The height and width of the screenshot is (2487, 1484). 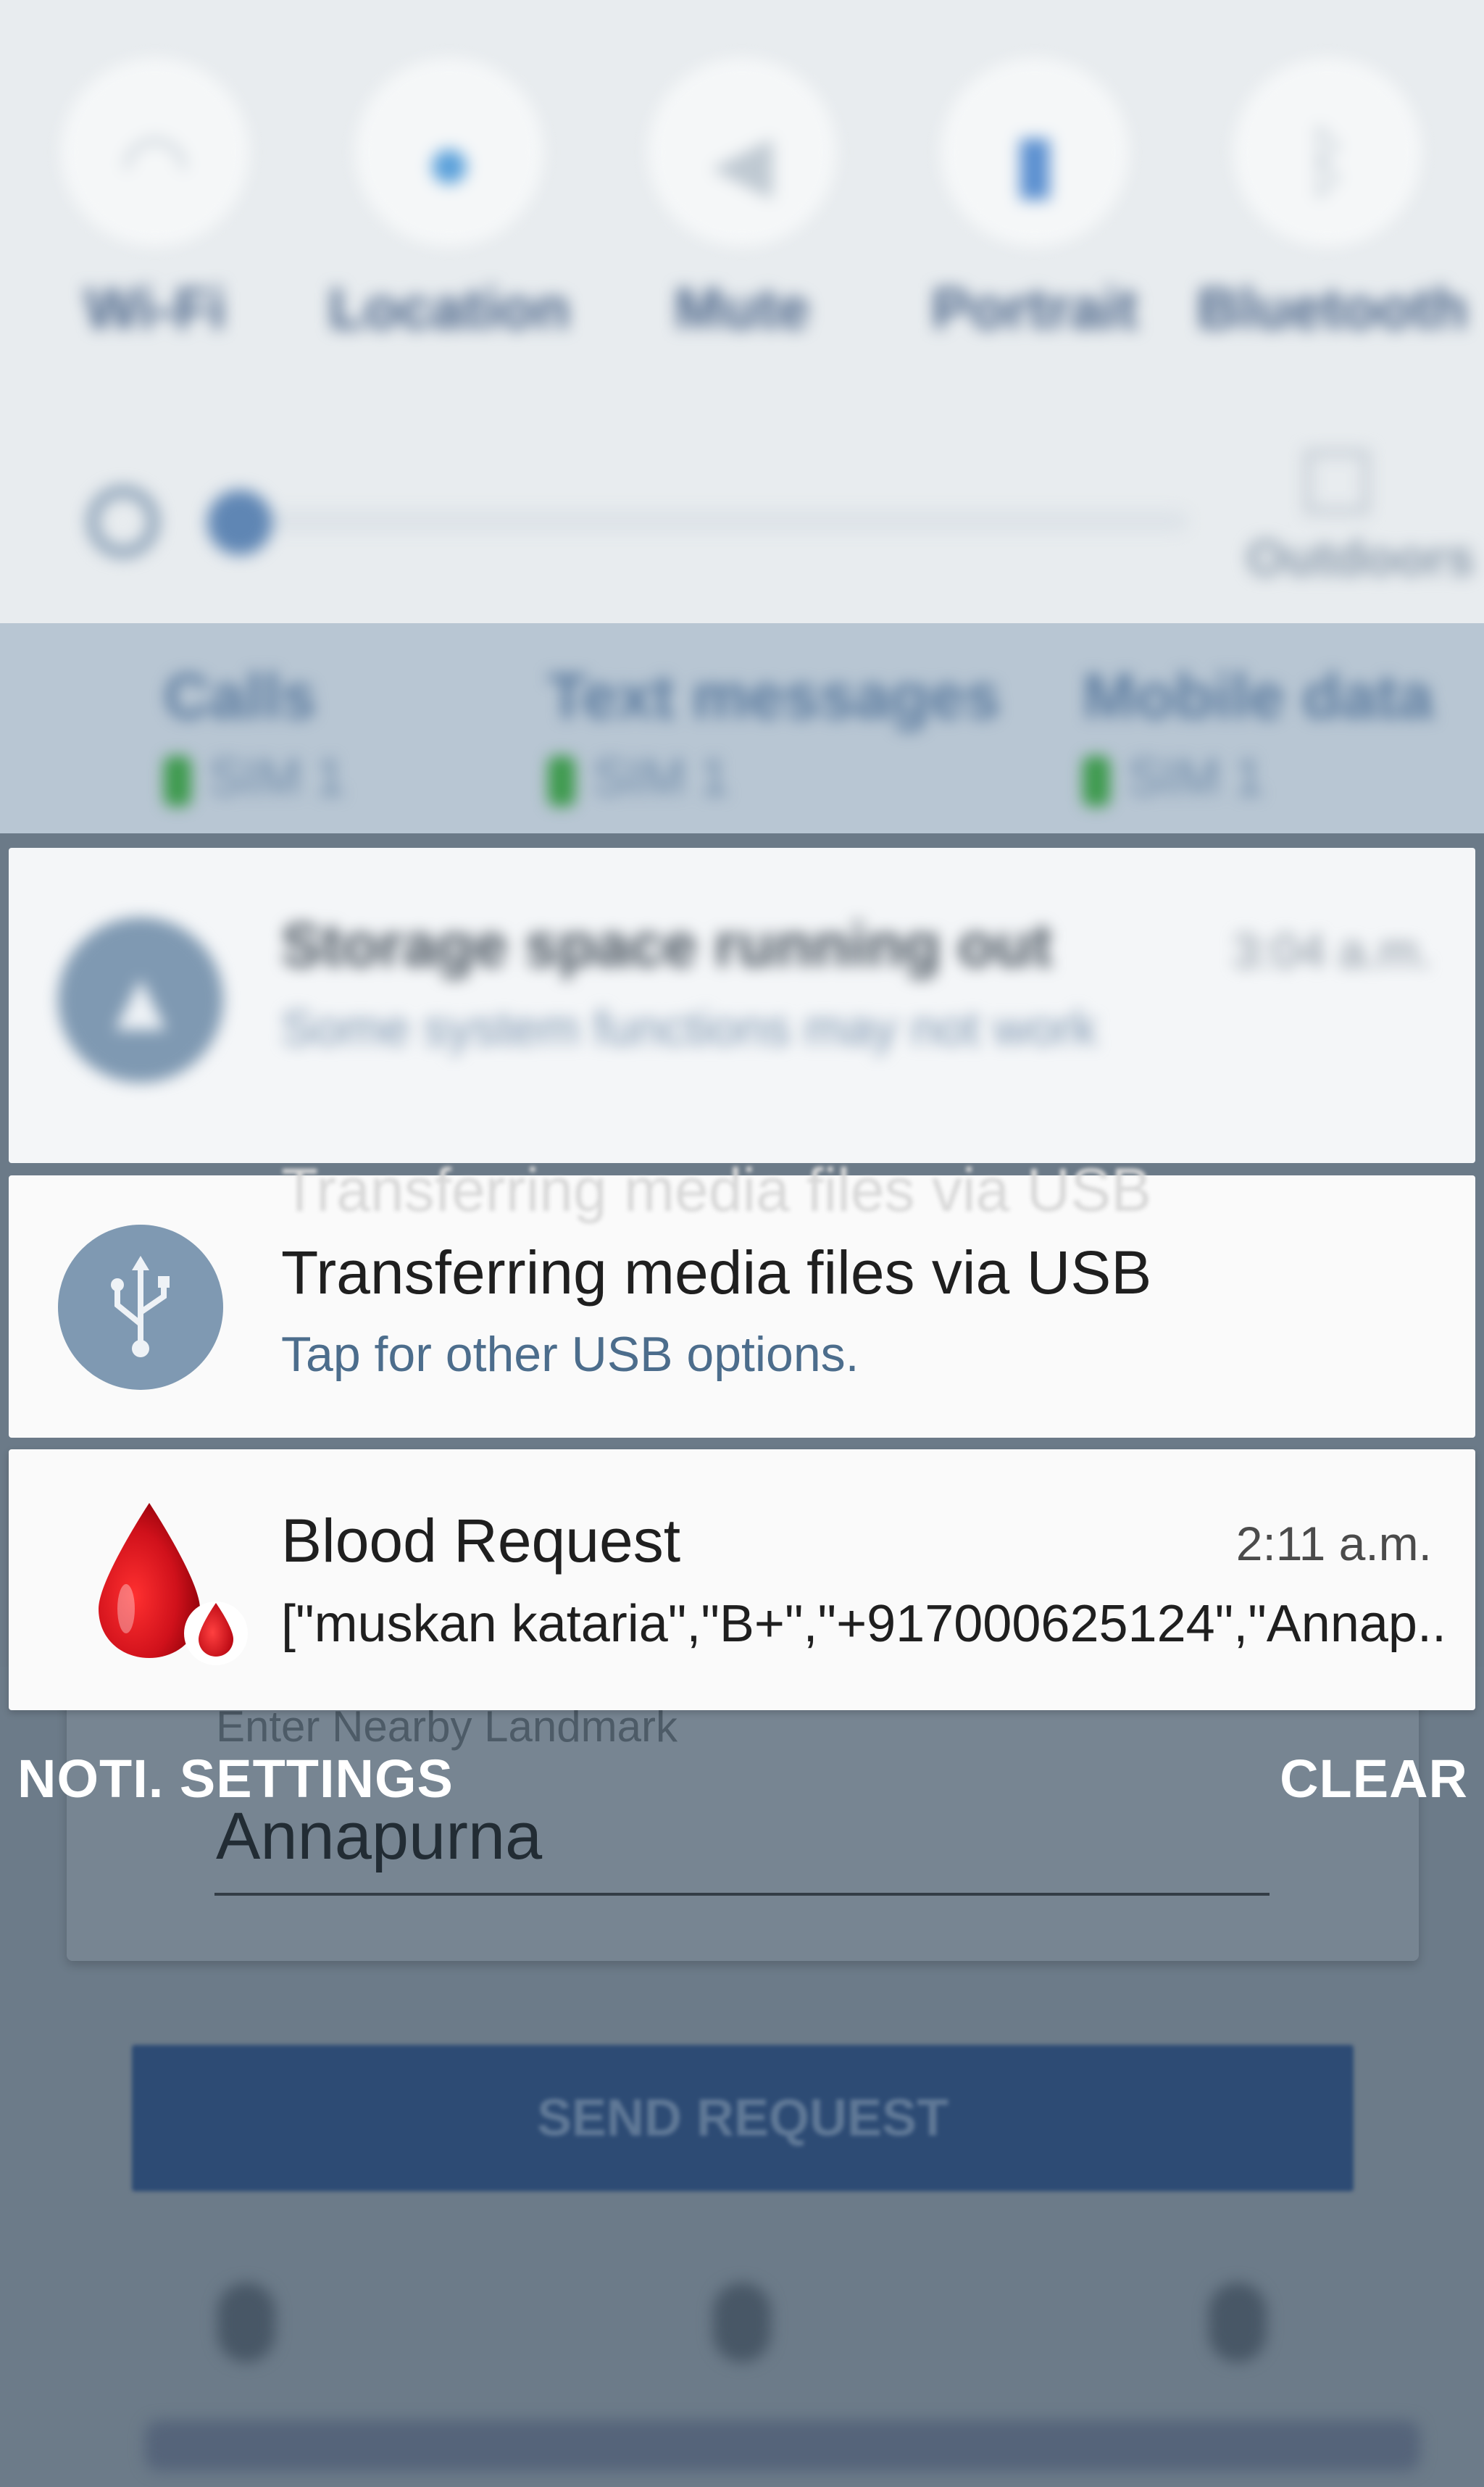 What do you see at coordinates (1337, 482) in the screenshot?
I see `outdoors-checkbox` at bounding box center [1337, 482].